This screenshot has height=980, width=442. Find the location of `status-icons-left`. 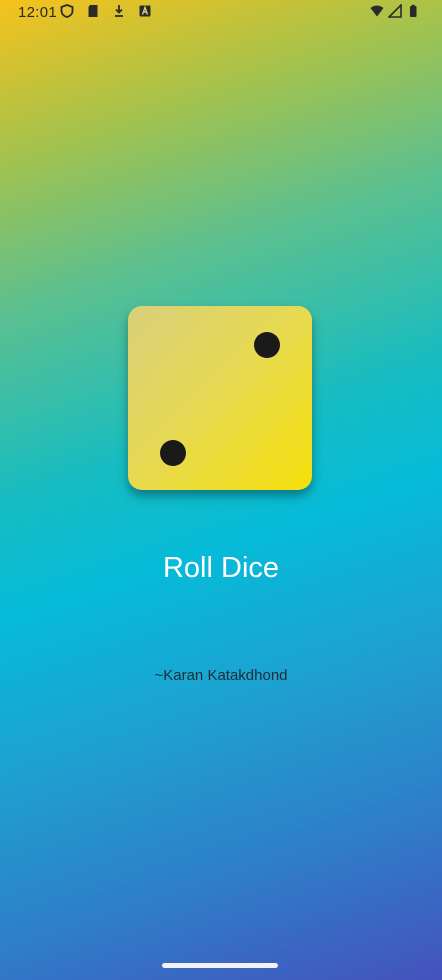

status-icons-left is located at coordinates (106, 11).